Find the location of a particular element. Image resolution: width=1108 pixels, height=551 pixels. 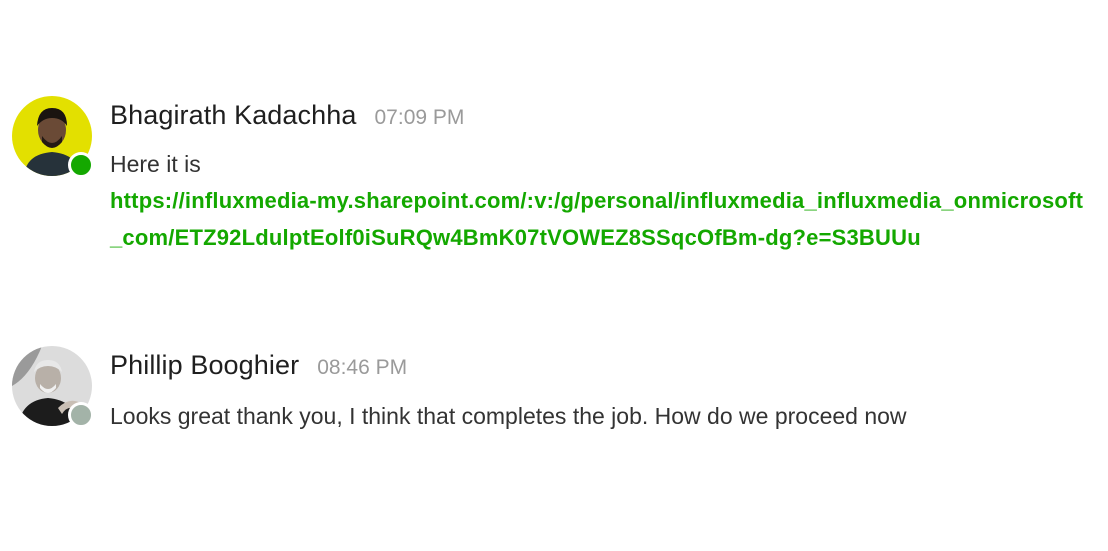

message-text: Here it is is located at coordinates (155, 164).